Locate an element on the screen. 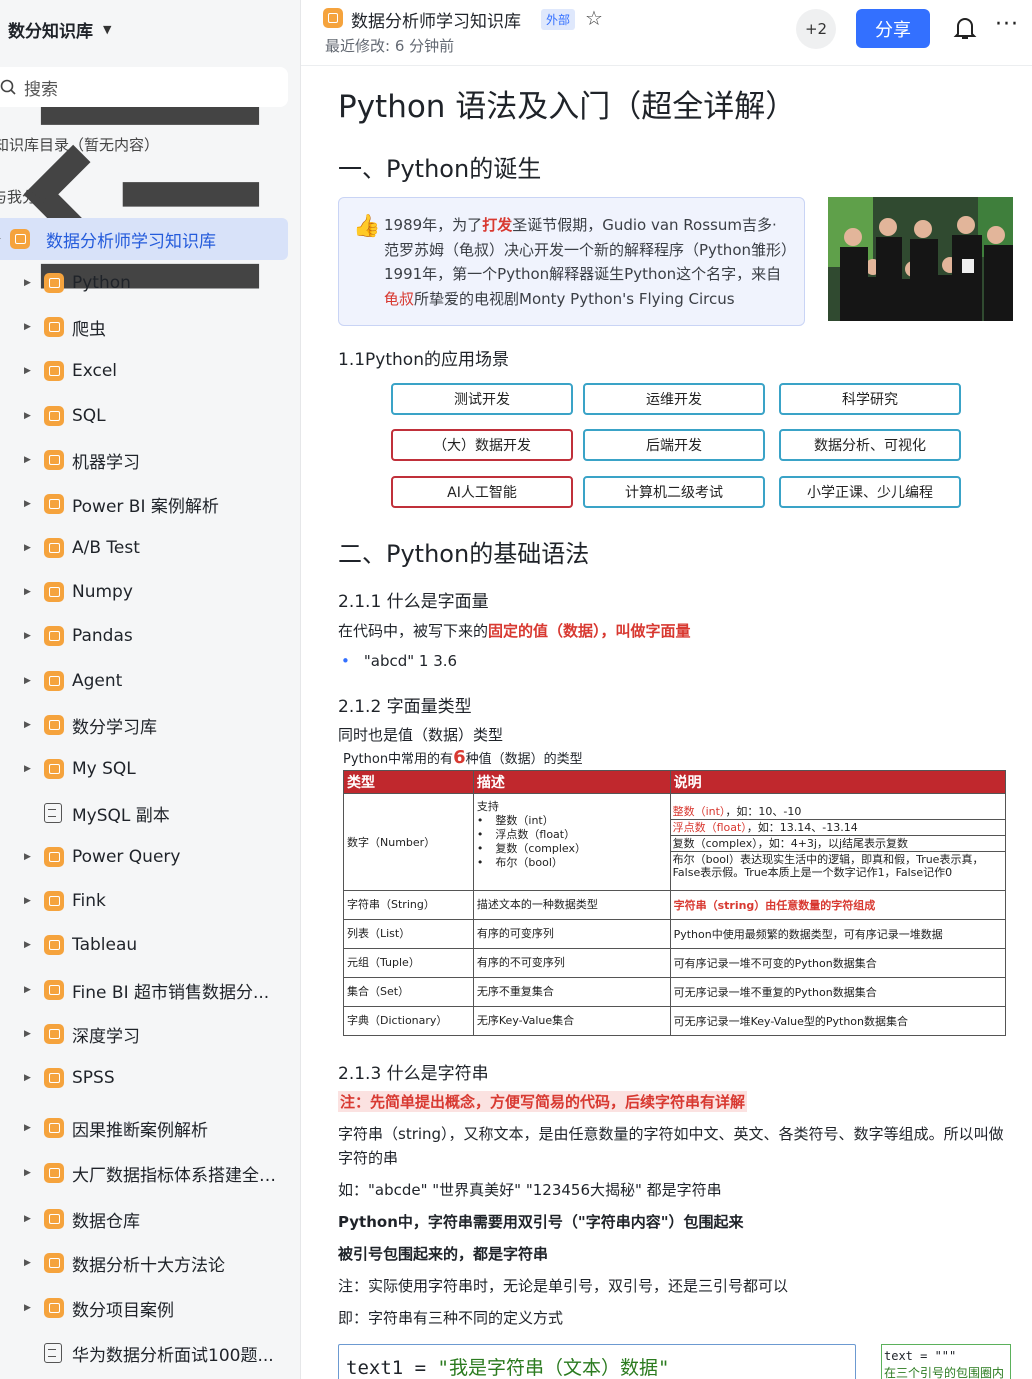  application-box: 科学研究 is located at coordinates (870, 399).